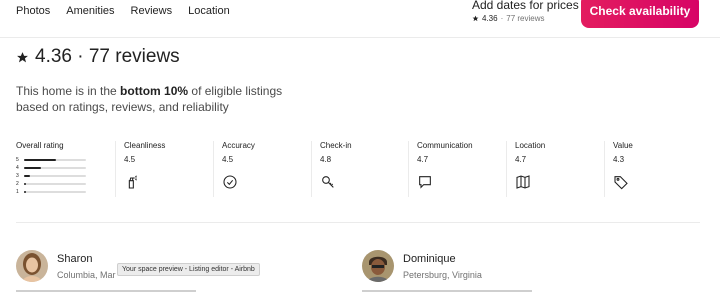 Image resolution: width=720 pixels, height=294 pixels. I want to click on review-count: 77 reviews, so click(525, 18).